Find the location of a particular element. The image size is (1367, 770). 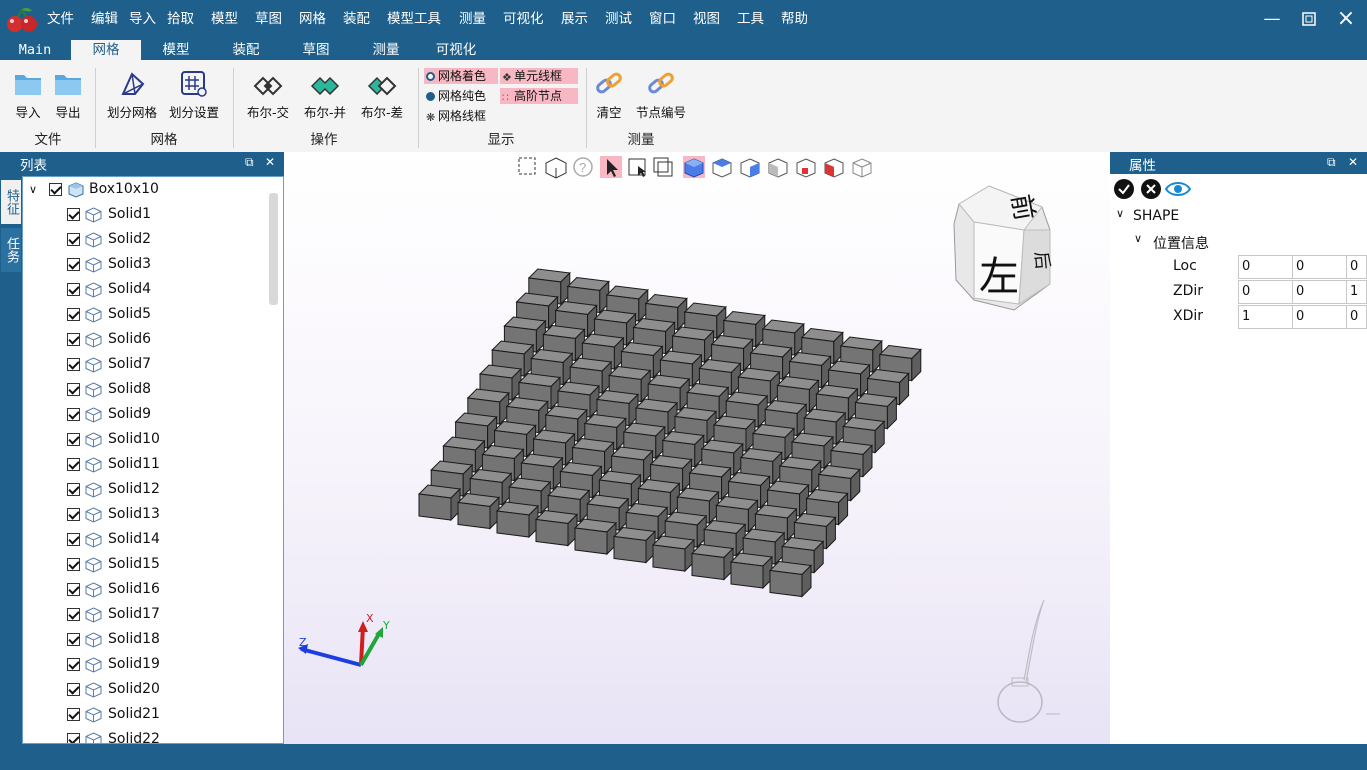

menu-help: 帮助 is located at coordinates (794, 17).